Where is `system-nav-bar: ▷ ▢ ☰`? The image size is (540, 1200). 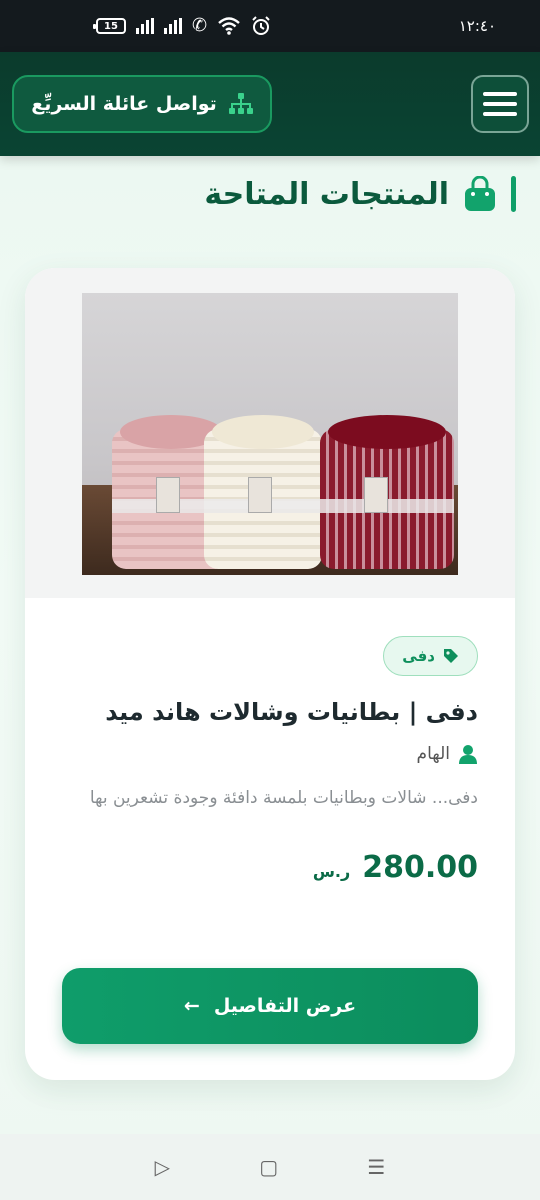
system-nav-bar: ▷ ▢ ☰ is located at coordinates (270, 1167).